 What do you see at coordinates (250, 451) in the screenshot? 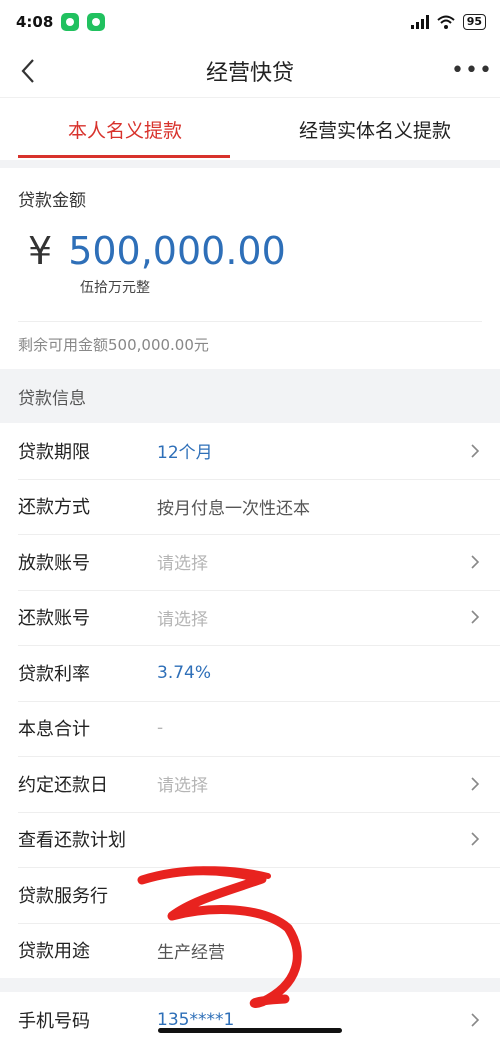
I see `row-loan-term: 贷款期限 12个月` at bounding box center [250, 451].